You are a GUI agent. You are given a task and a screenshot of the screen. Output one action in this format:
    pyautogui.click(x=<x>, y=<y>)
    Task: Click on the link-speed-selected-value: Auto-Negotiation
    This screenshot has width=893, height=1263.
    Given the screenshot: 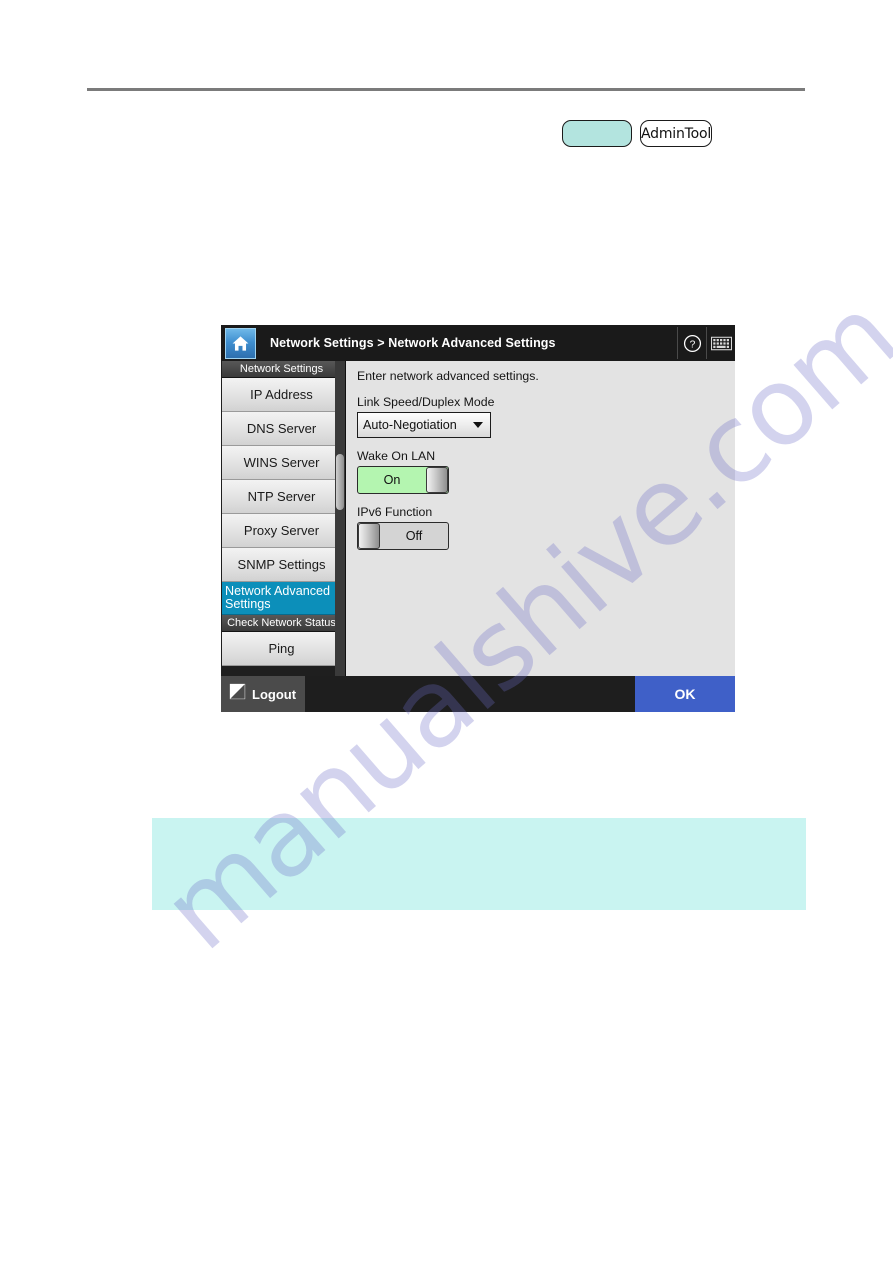 What is the action you would take?
    pyautogui.click(x=410, y=425)
    